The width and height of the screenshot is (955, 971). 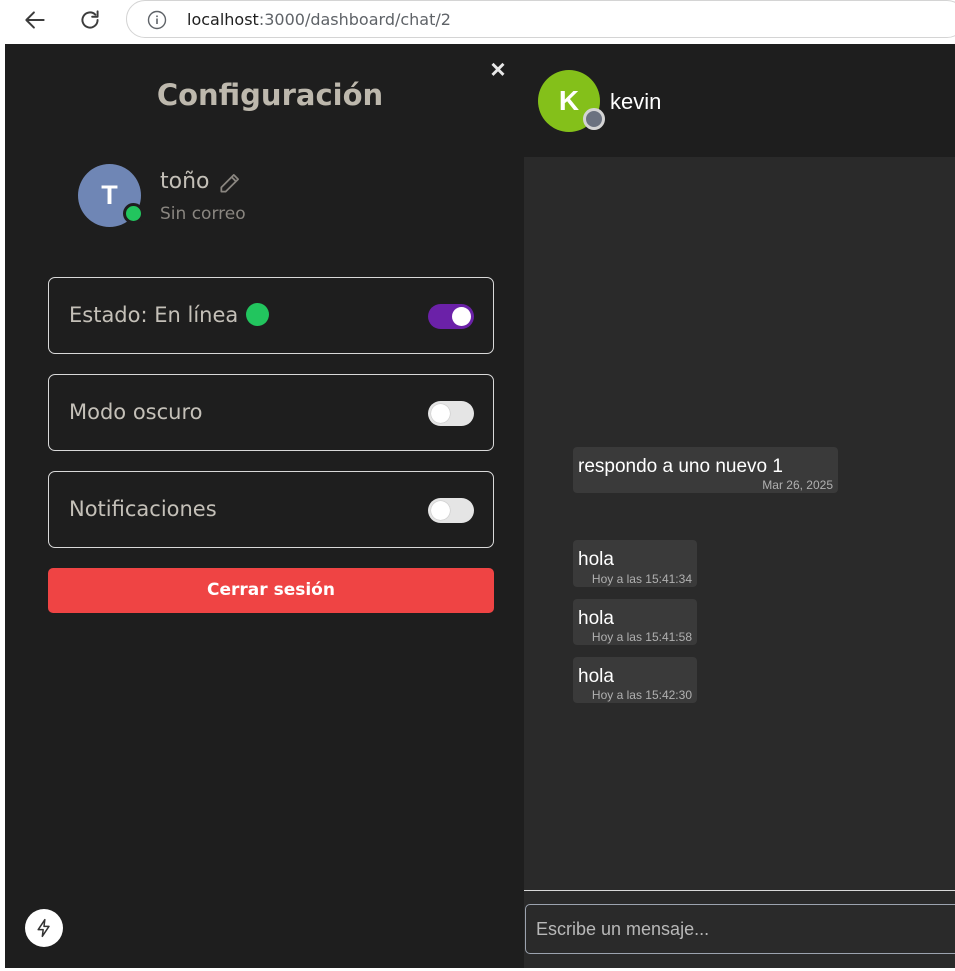 I want to click on lightning-icon, so click(x=43, y=928).